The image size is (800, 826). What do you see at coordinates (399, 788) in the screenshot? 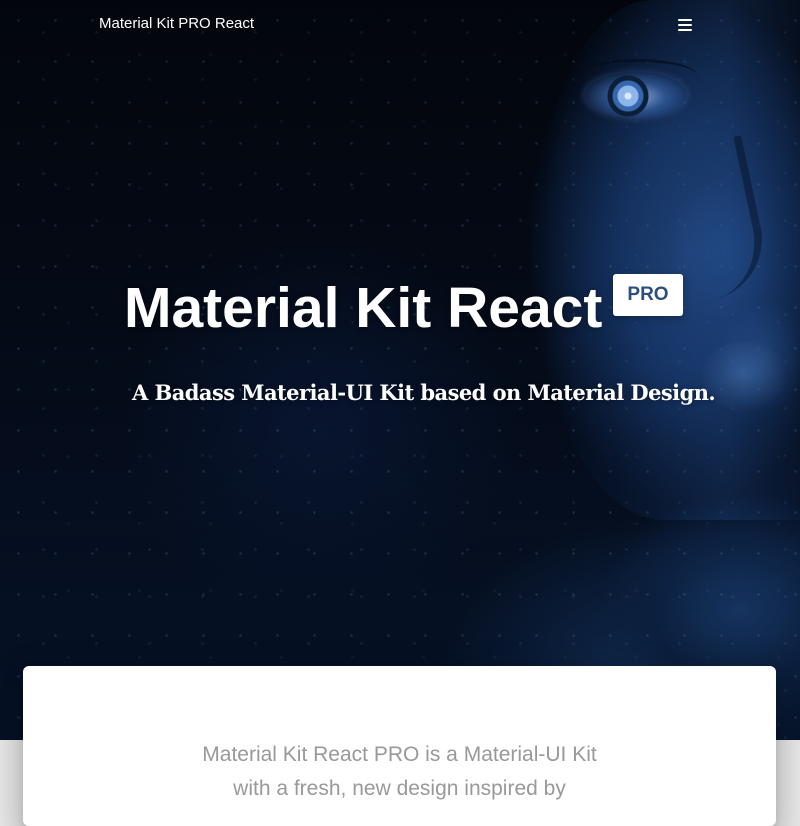
I see `intro-line: with a fresh, new design inspired by` at bounding box center [399, 788].